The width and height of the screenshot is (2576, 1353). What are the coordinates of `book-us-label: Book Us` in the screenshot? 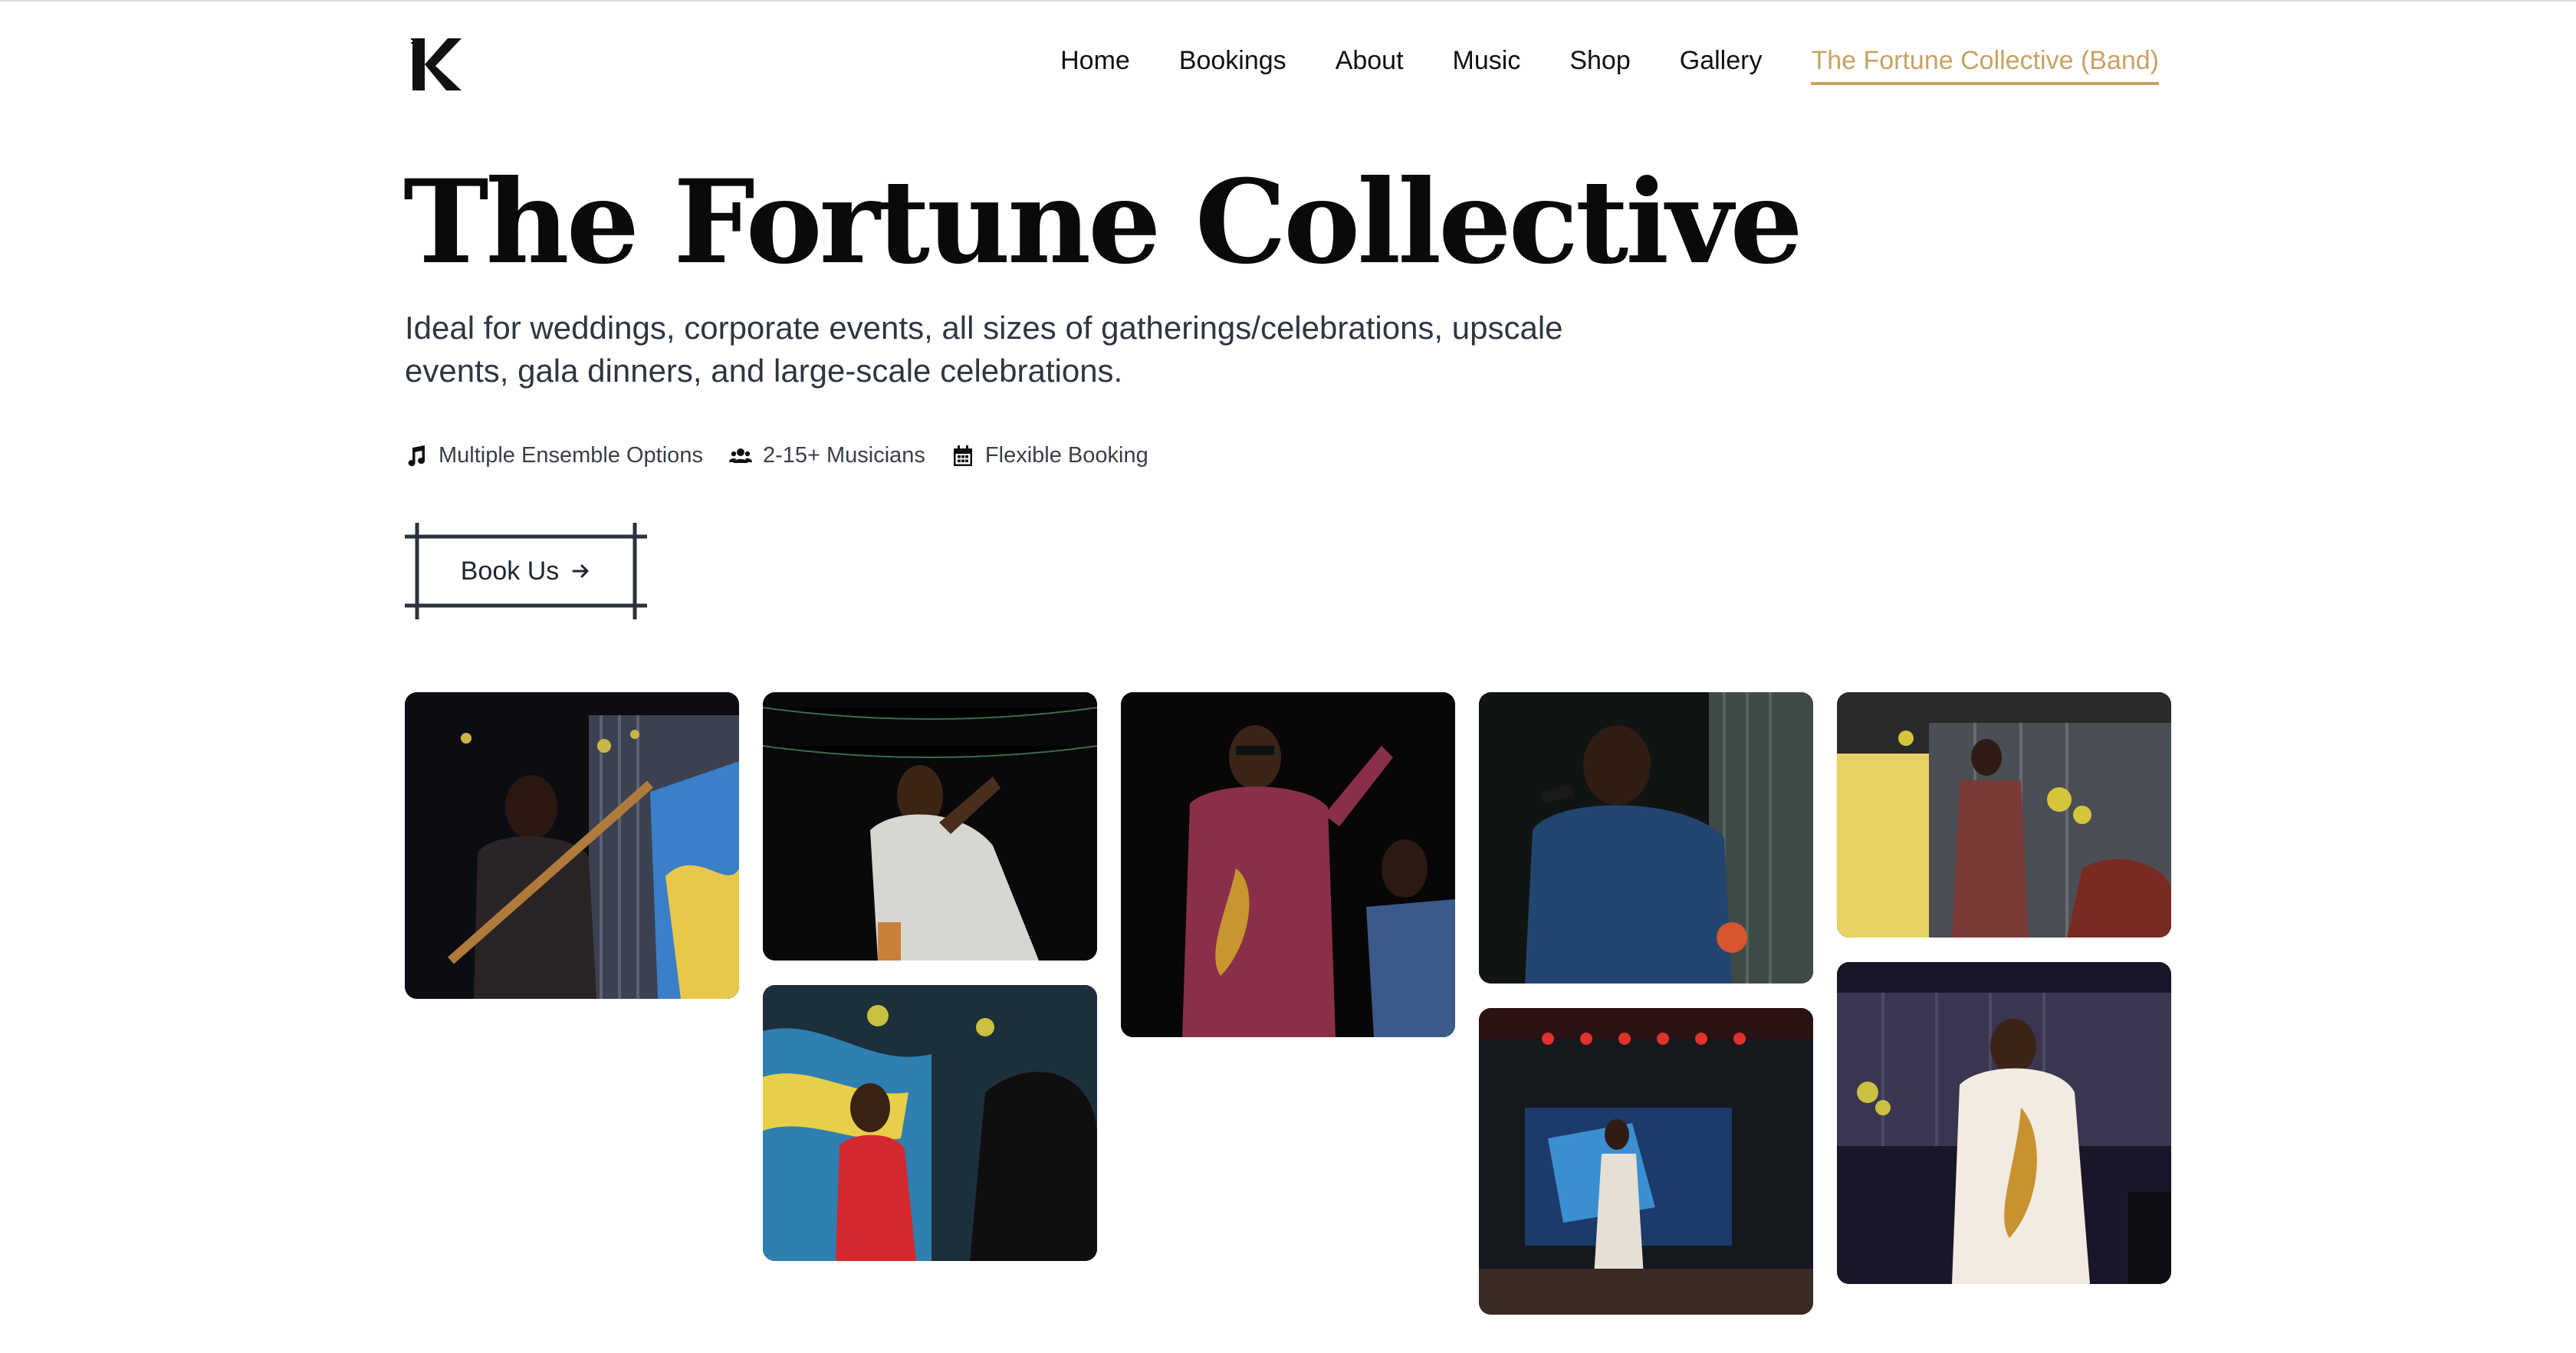 It's located at (510, 571).